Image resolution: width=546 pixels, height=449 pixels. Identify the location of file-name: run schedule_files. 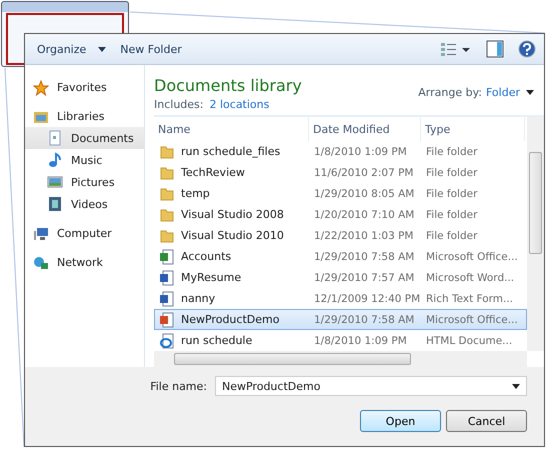
(230, 151).